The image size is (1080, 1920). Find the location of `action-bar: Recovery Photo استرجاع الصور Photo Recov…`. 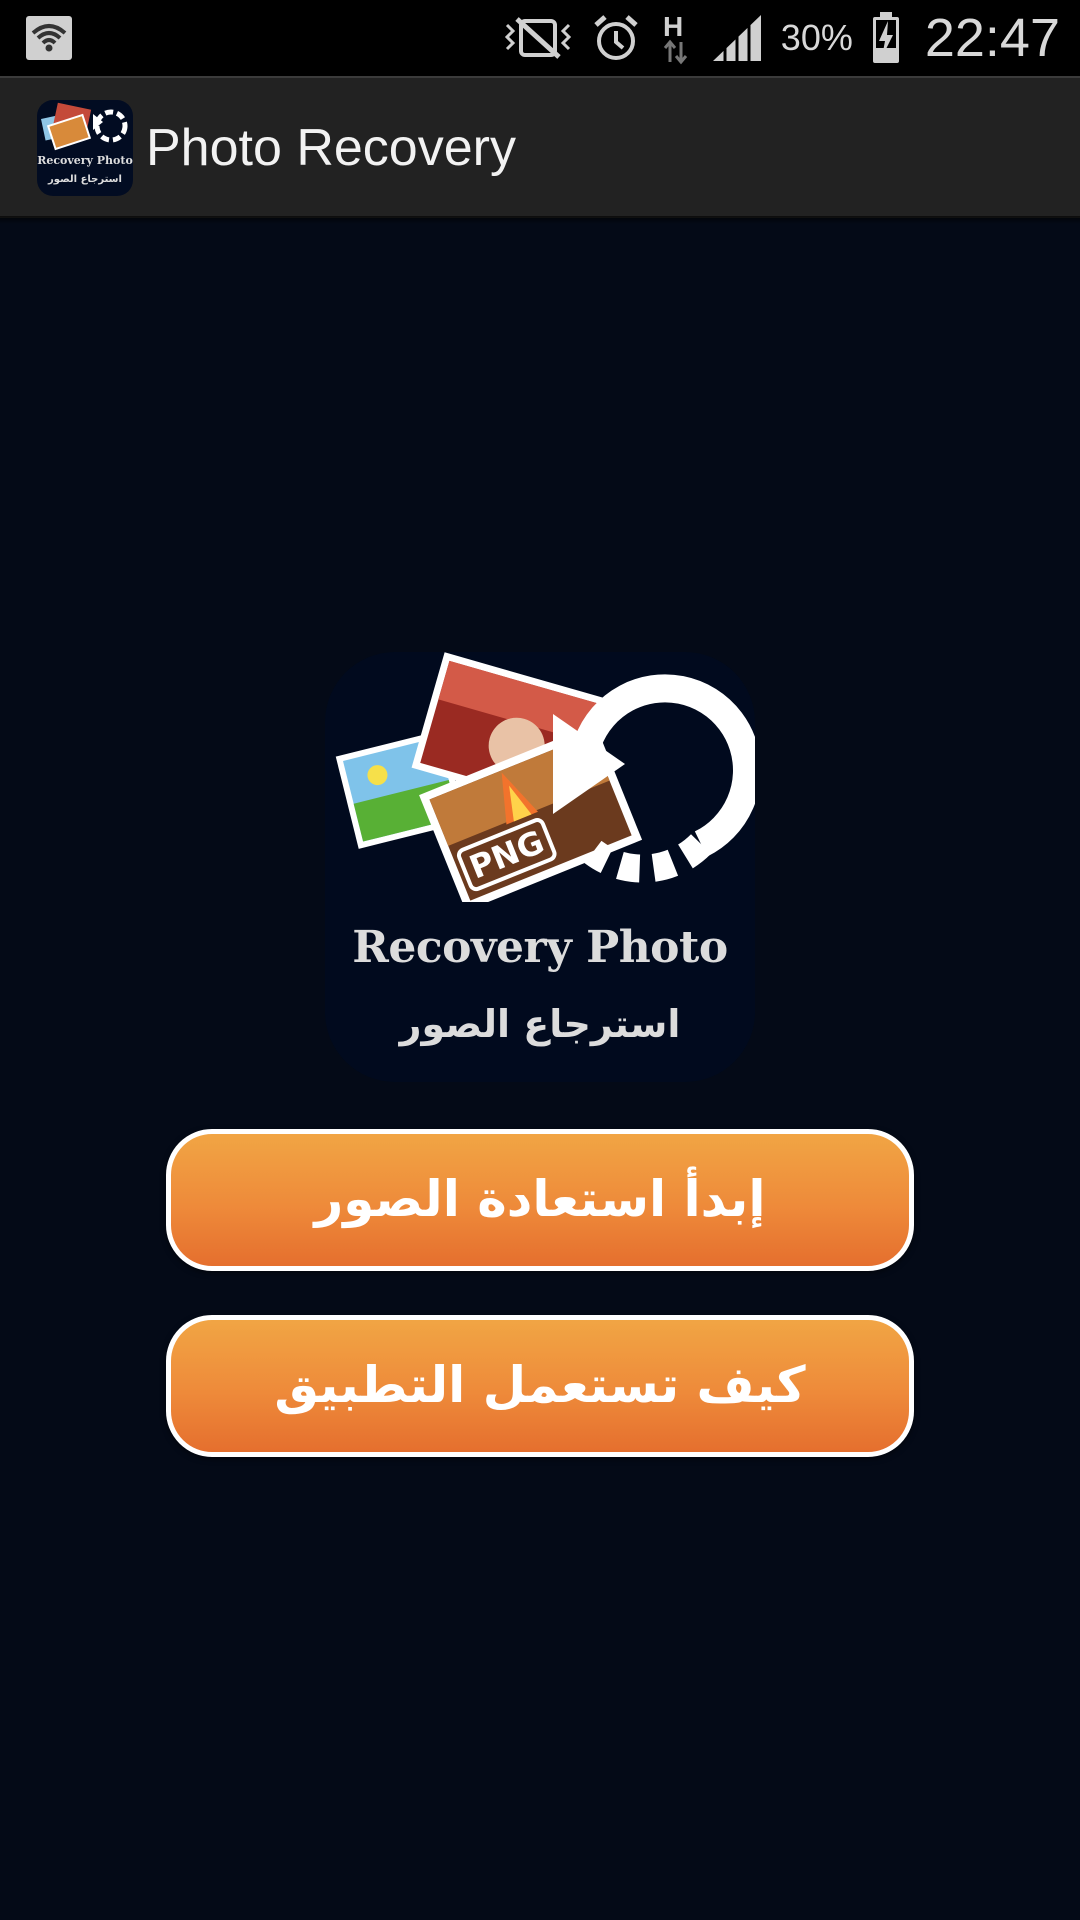

action-bar: Recovery Photo استرجاع الصور Photo Recov… is located at coordinates (540, 147).